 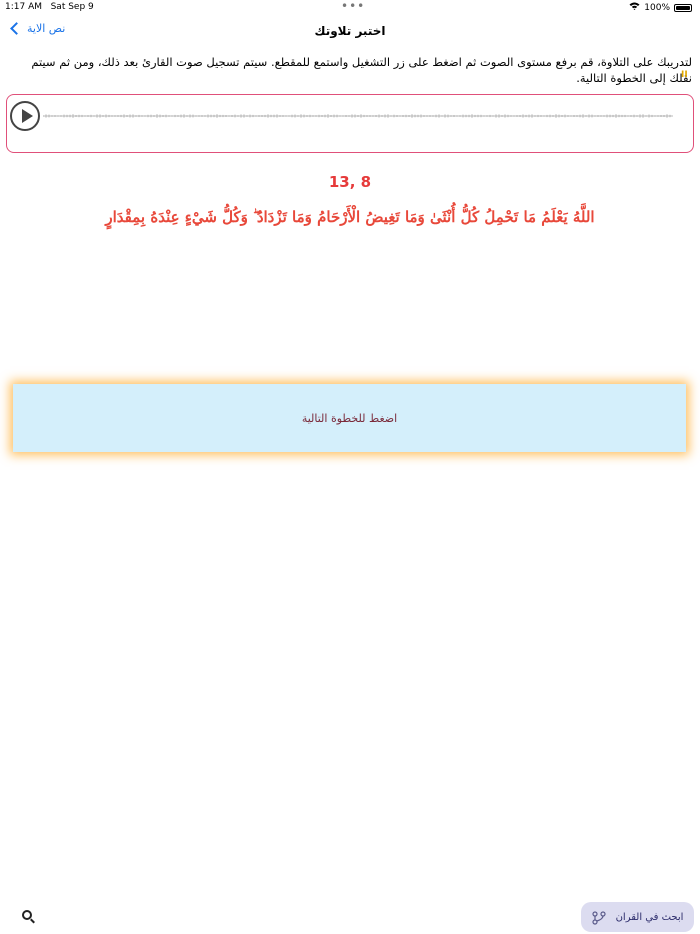 I want to click on battery-icon, so click(x=683, y=7).